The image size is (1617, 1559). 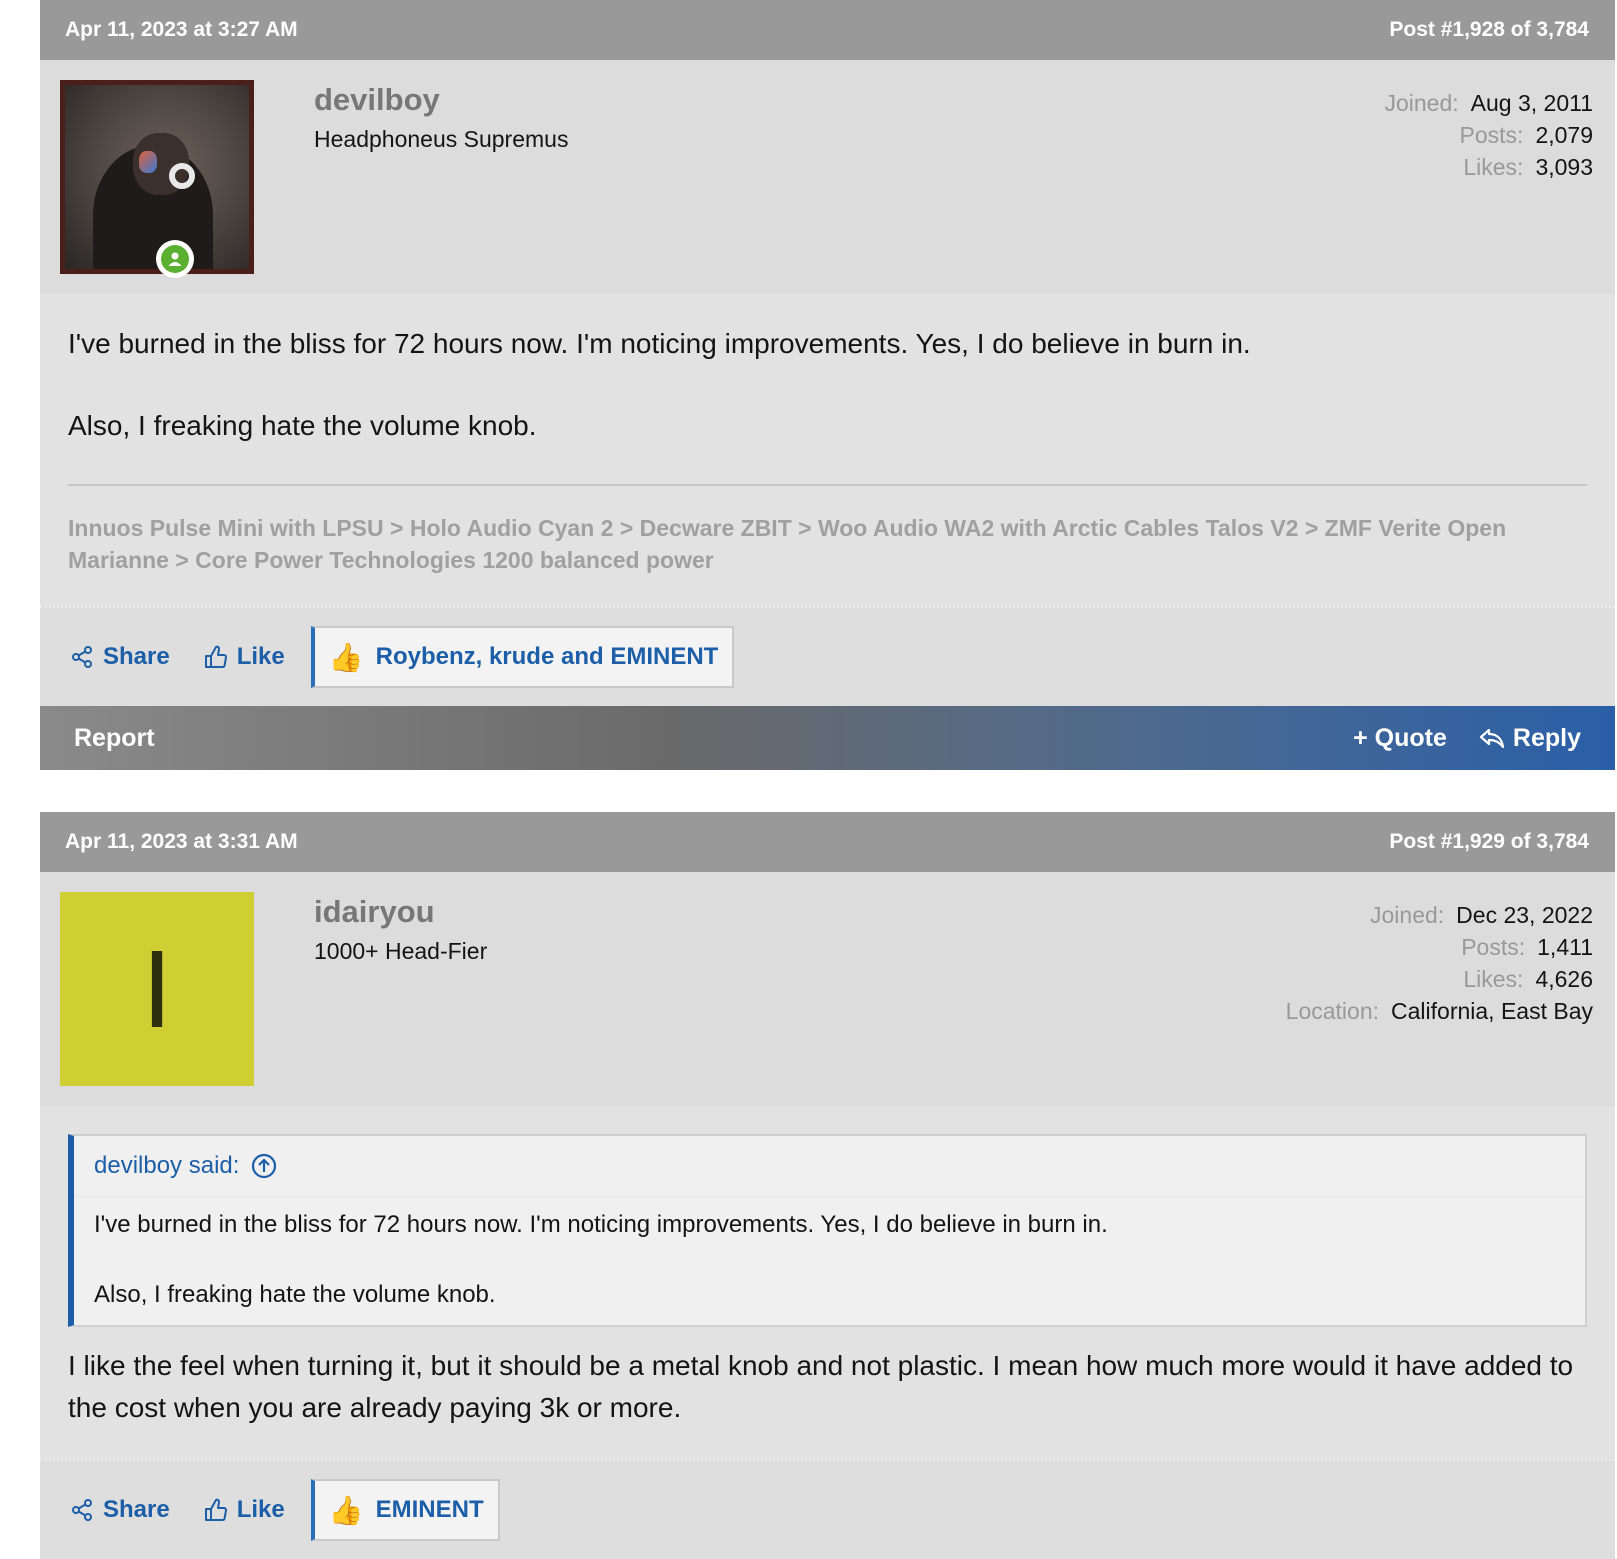 What do you see at coordinates (1546, 737) in the screenshot?
I see `reply-label: Reply` at bounding box center [1546, 737].